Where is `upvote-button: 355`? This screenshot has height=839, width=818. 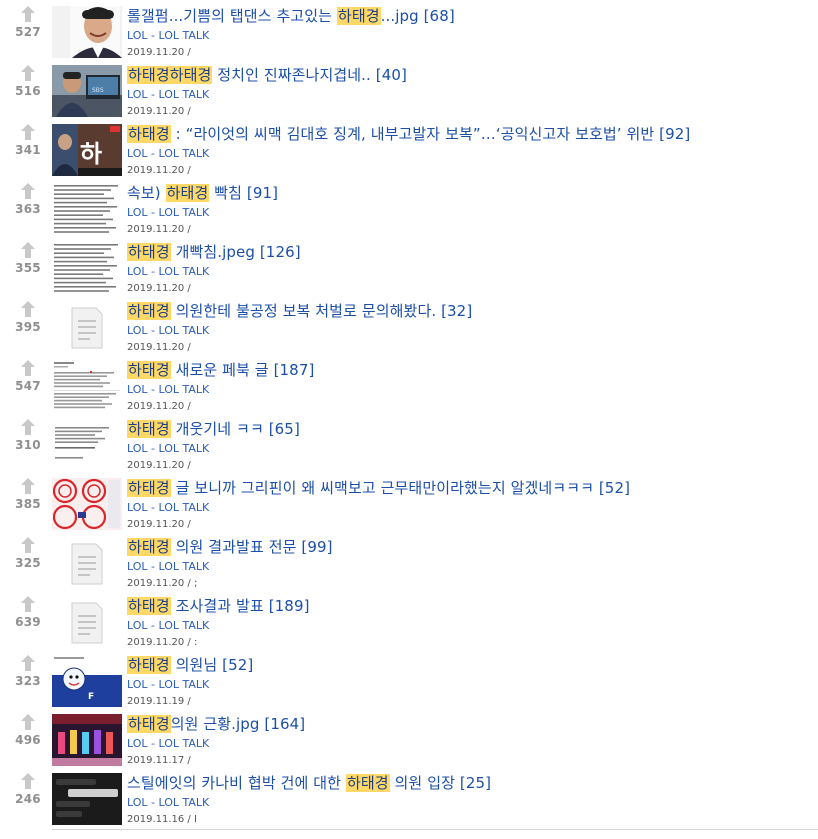
upvote-button: 355 is located at coordinates (28, 264).